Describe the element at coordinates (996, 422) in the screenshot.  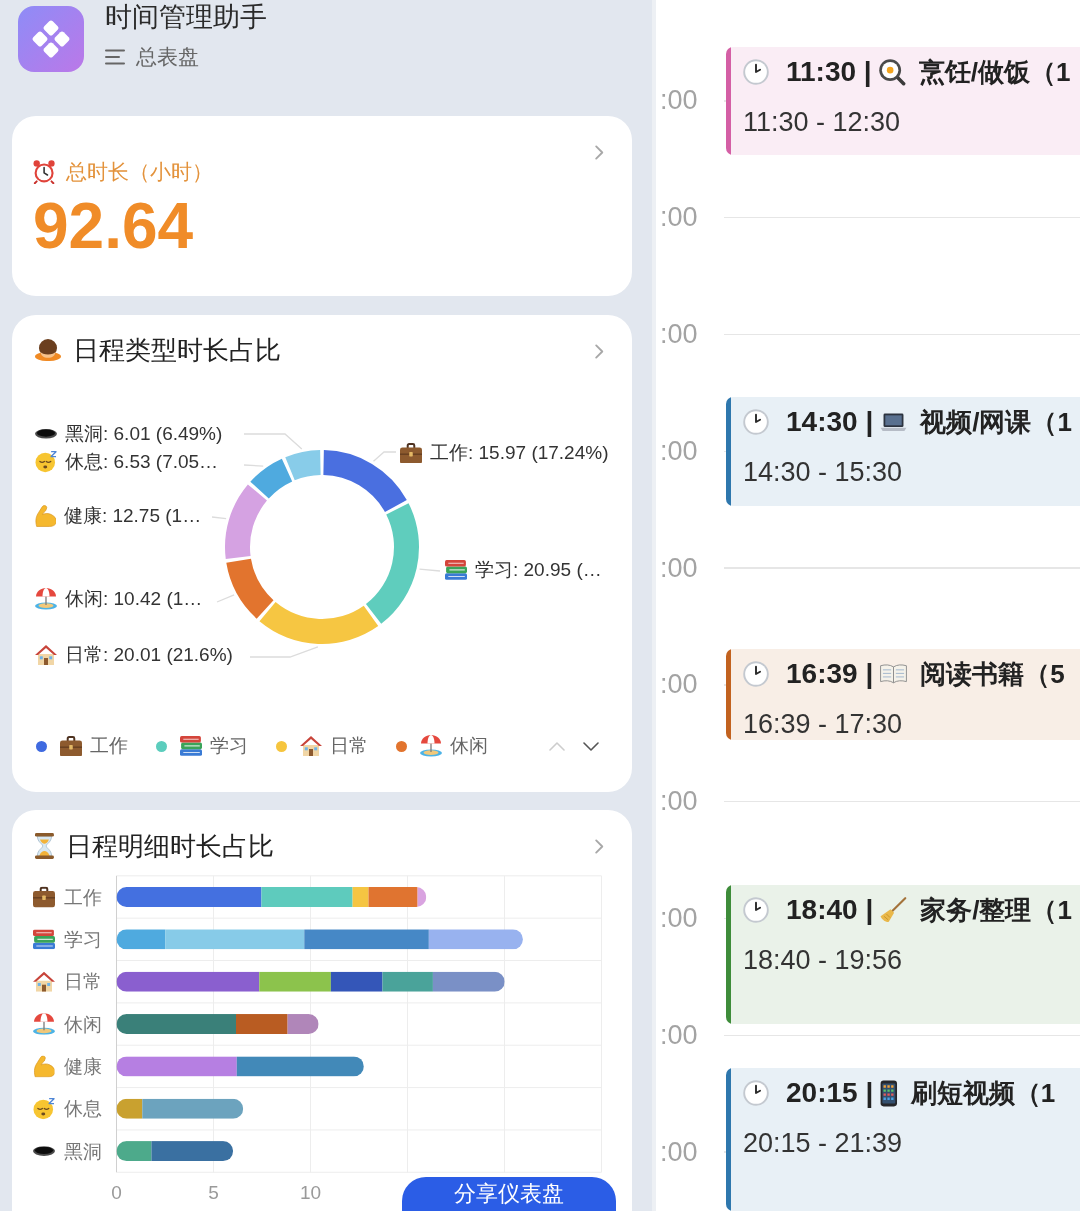
I see `event-title: 视频/网课（1` at that location.